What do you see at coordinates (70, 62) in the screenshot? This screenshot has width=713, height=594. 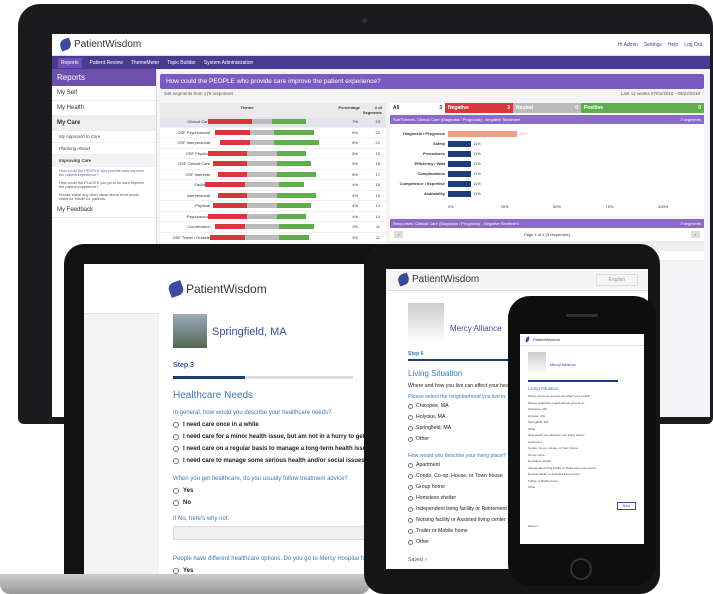 I see `nav-reports: Reports` at bounding box center [70, 62].